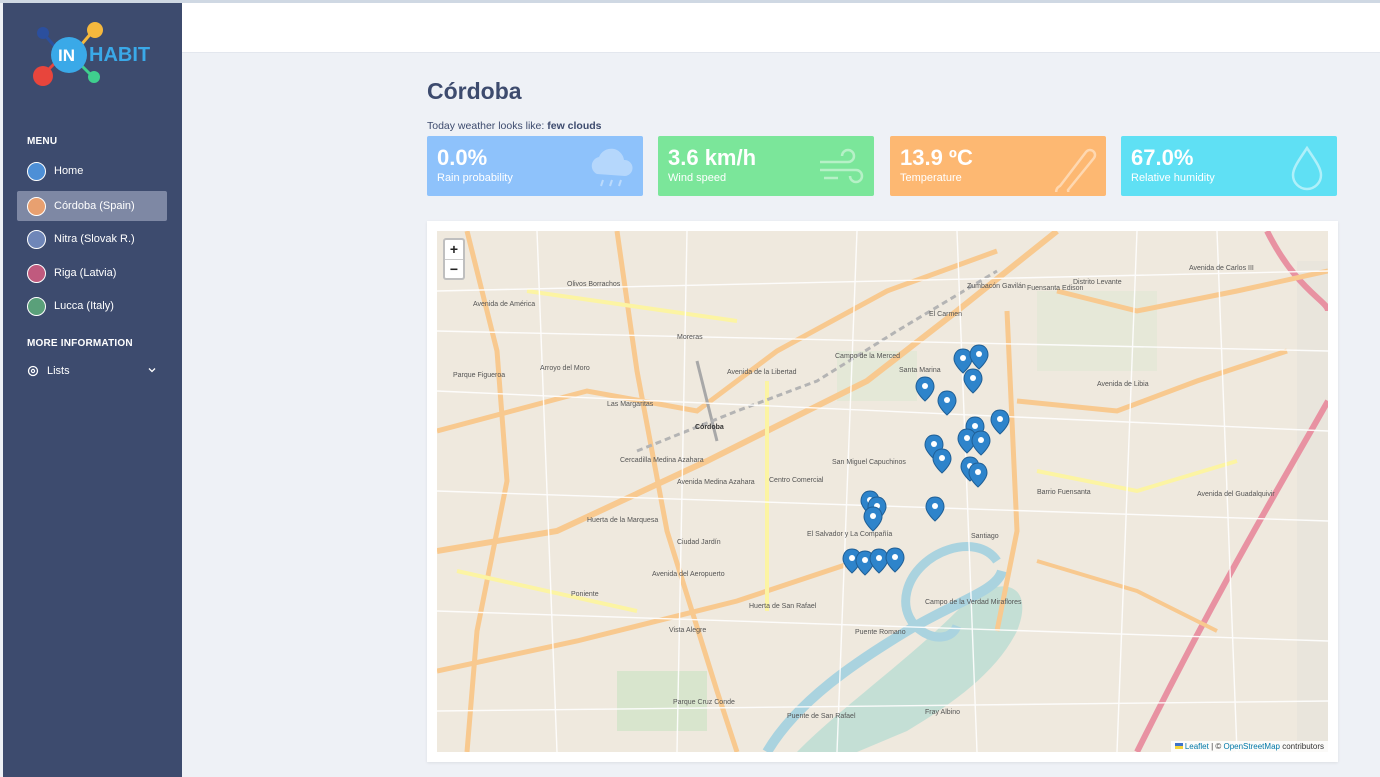  I want to click on attribution-tail: contributors, so click(1301, 746).